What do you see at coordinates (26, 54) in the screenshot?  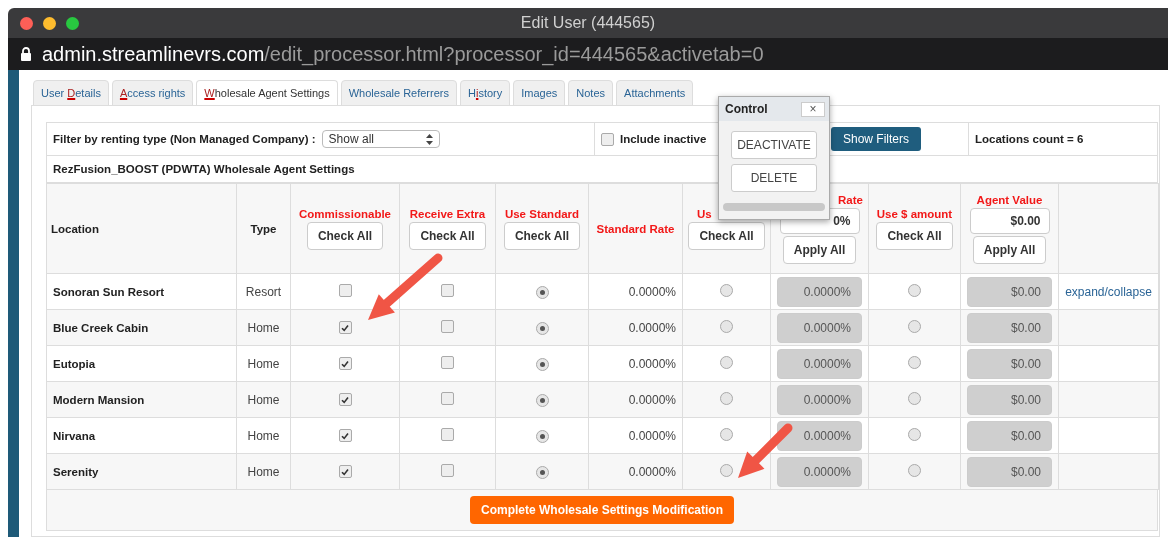 I see `lock-icon` at bounding box center [26, 54].